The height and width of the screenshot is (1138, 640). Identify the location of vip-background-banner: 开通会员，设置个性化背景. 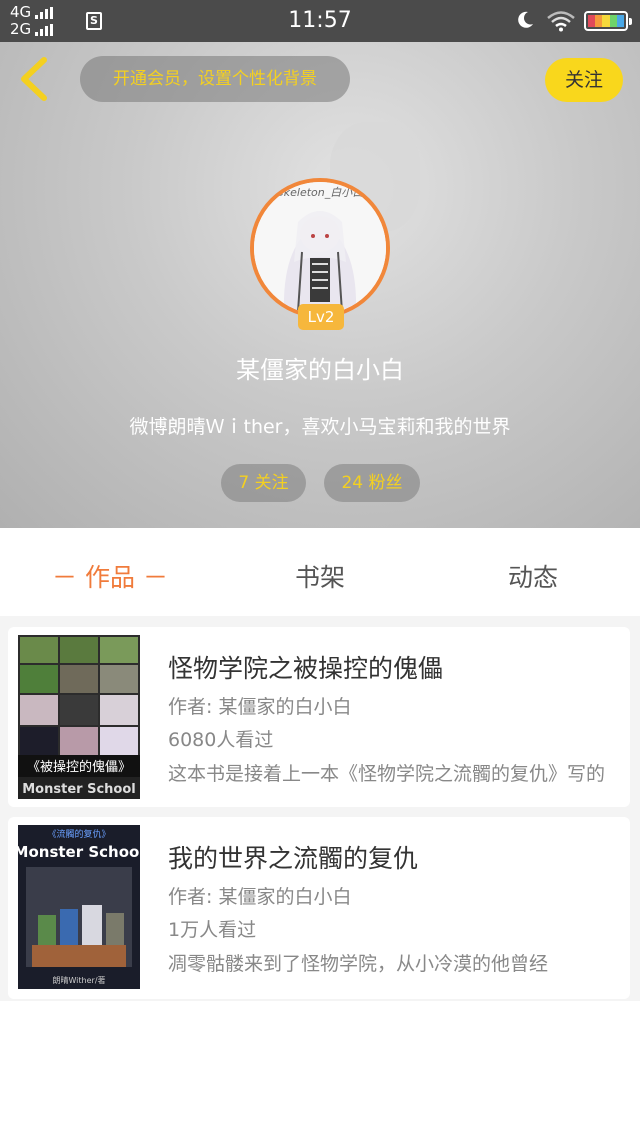
(215, 79).